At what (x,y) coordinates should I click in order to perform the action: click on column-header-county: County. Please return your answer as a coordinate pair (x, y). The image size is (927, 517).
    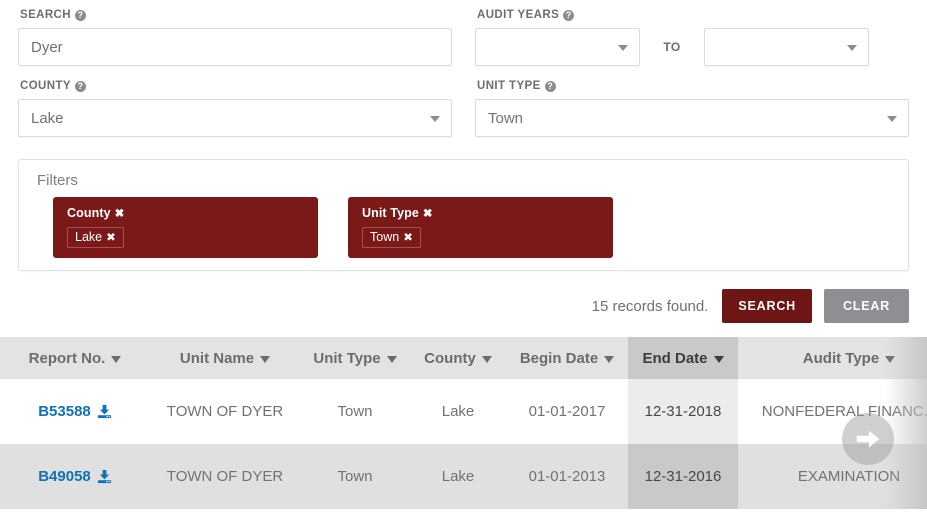
    Looking at the image, I should click on (458, 358).